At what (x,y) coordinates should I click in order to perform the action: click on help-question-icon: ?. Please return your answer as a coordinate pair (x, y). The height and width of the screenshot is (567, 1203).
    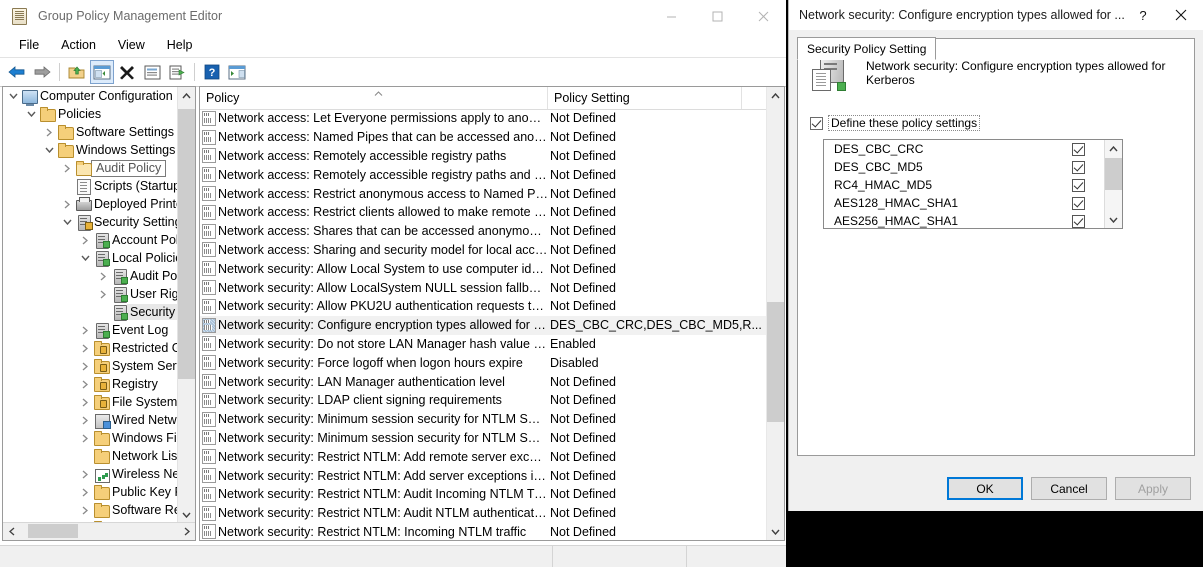
    Looking at the image, I should click on (212, 72).